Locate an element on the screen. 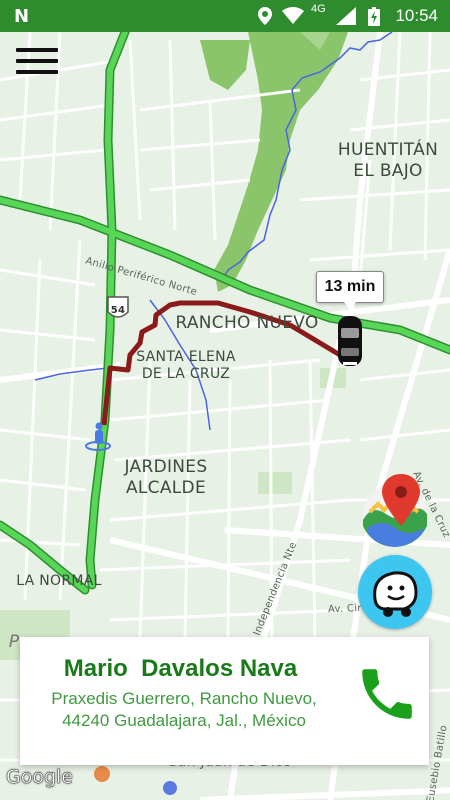 This screenshot has width=450, height=800. google-maps-icon is located at coordinates (395, 510).